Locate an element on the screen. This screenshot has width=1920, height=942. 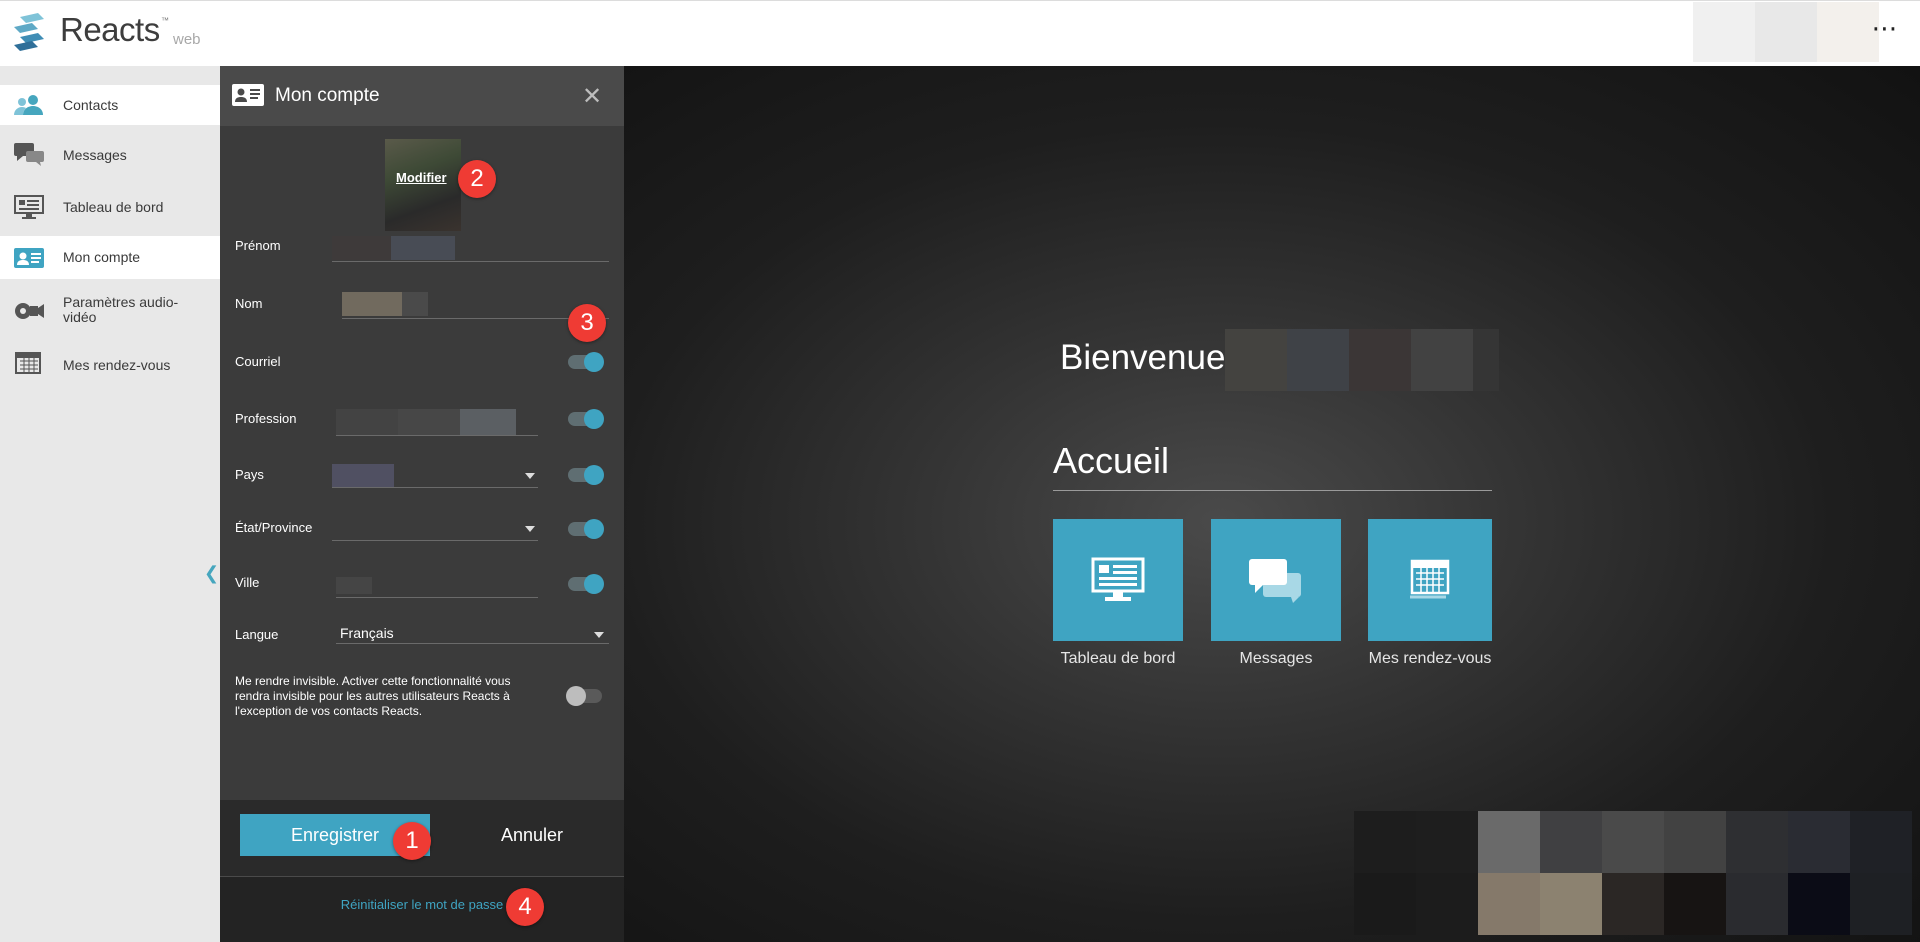
tile-label: Messages is located at coordinates (1276, 658).